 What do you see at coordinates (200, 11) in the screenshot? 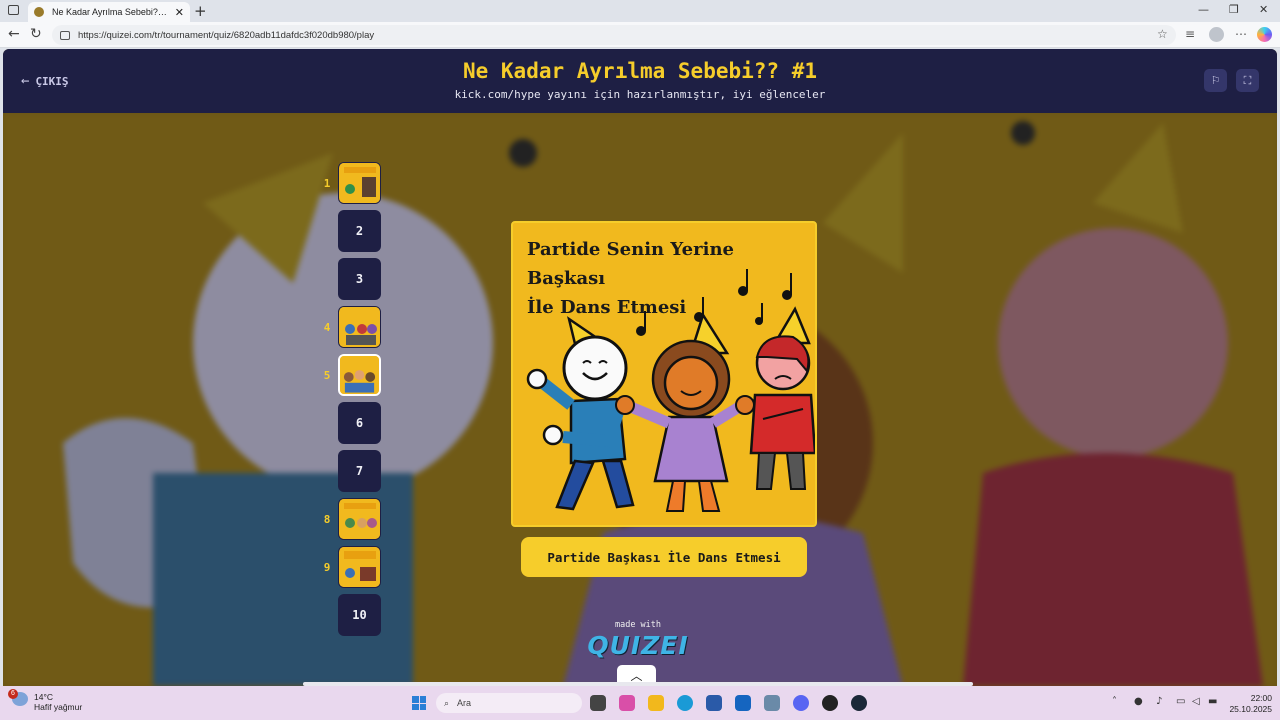
I see `new-tab-icon: +` at bounding box center [200, 11].